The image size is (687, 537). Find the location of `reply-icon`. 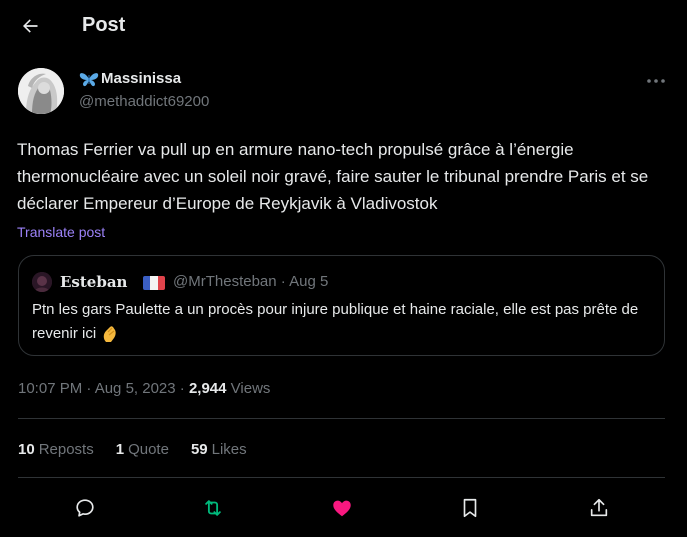

reply-icon is located at coordinates (85, 508).